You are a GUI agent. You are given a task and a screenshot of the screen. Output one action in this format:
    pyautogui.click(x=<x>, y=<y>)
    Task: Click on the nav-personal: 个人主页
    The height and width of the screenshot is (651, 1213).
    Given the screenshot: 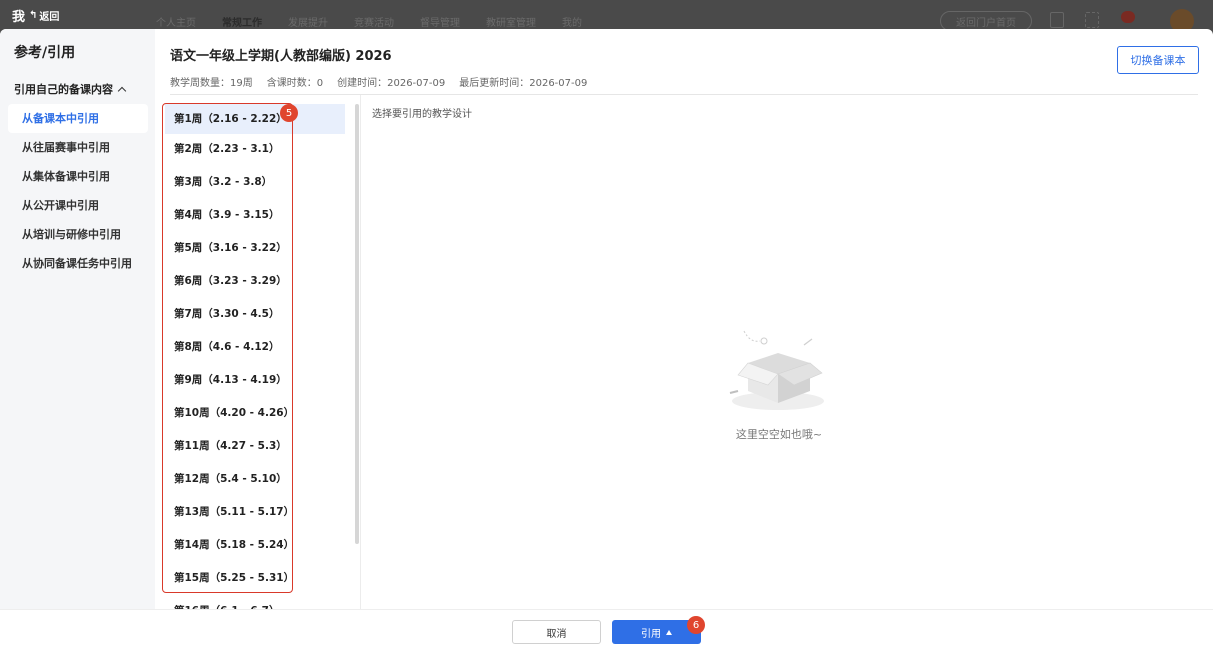 What is the action you would take?
    pyautogui.click(x=176, y=21)
    